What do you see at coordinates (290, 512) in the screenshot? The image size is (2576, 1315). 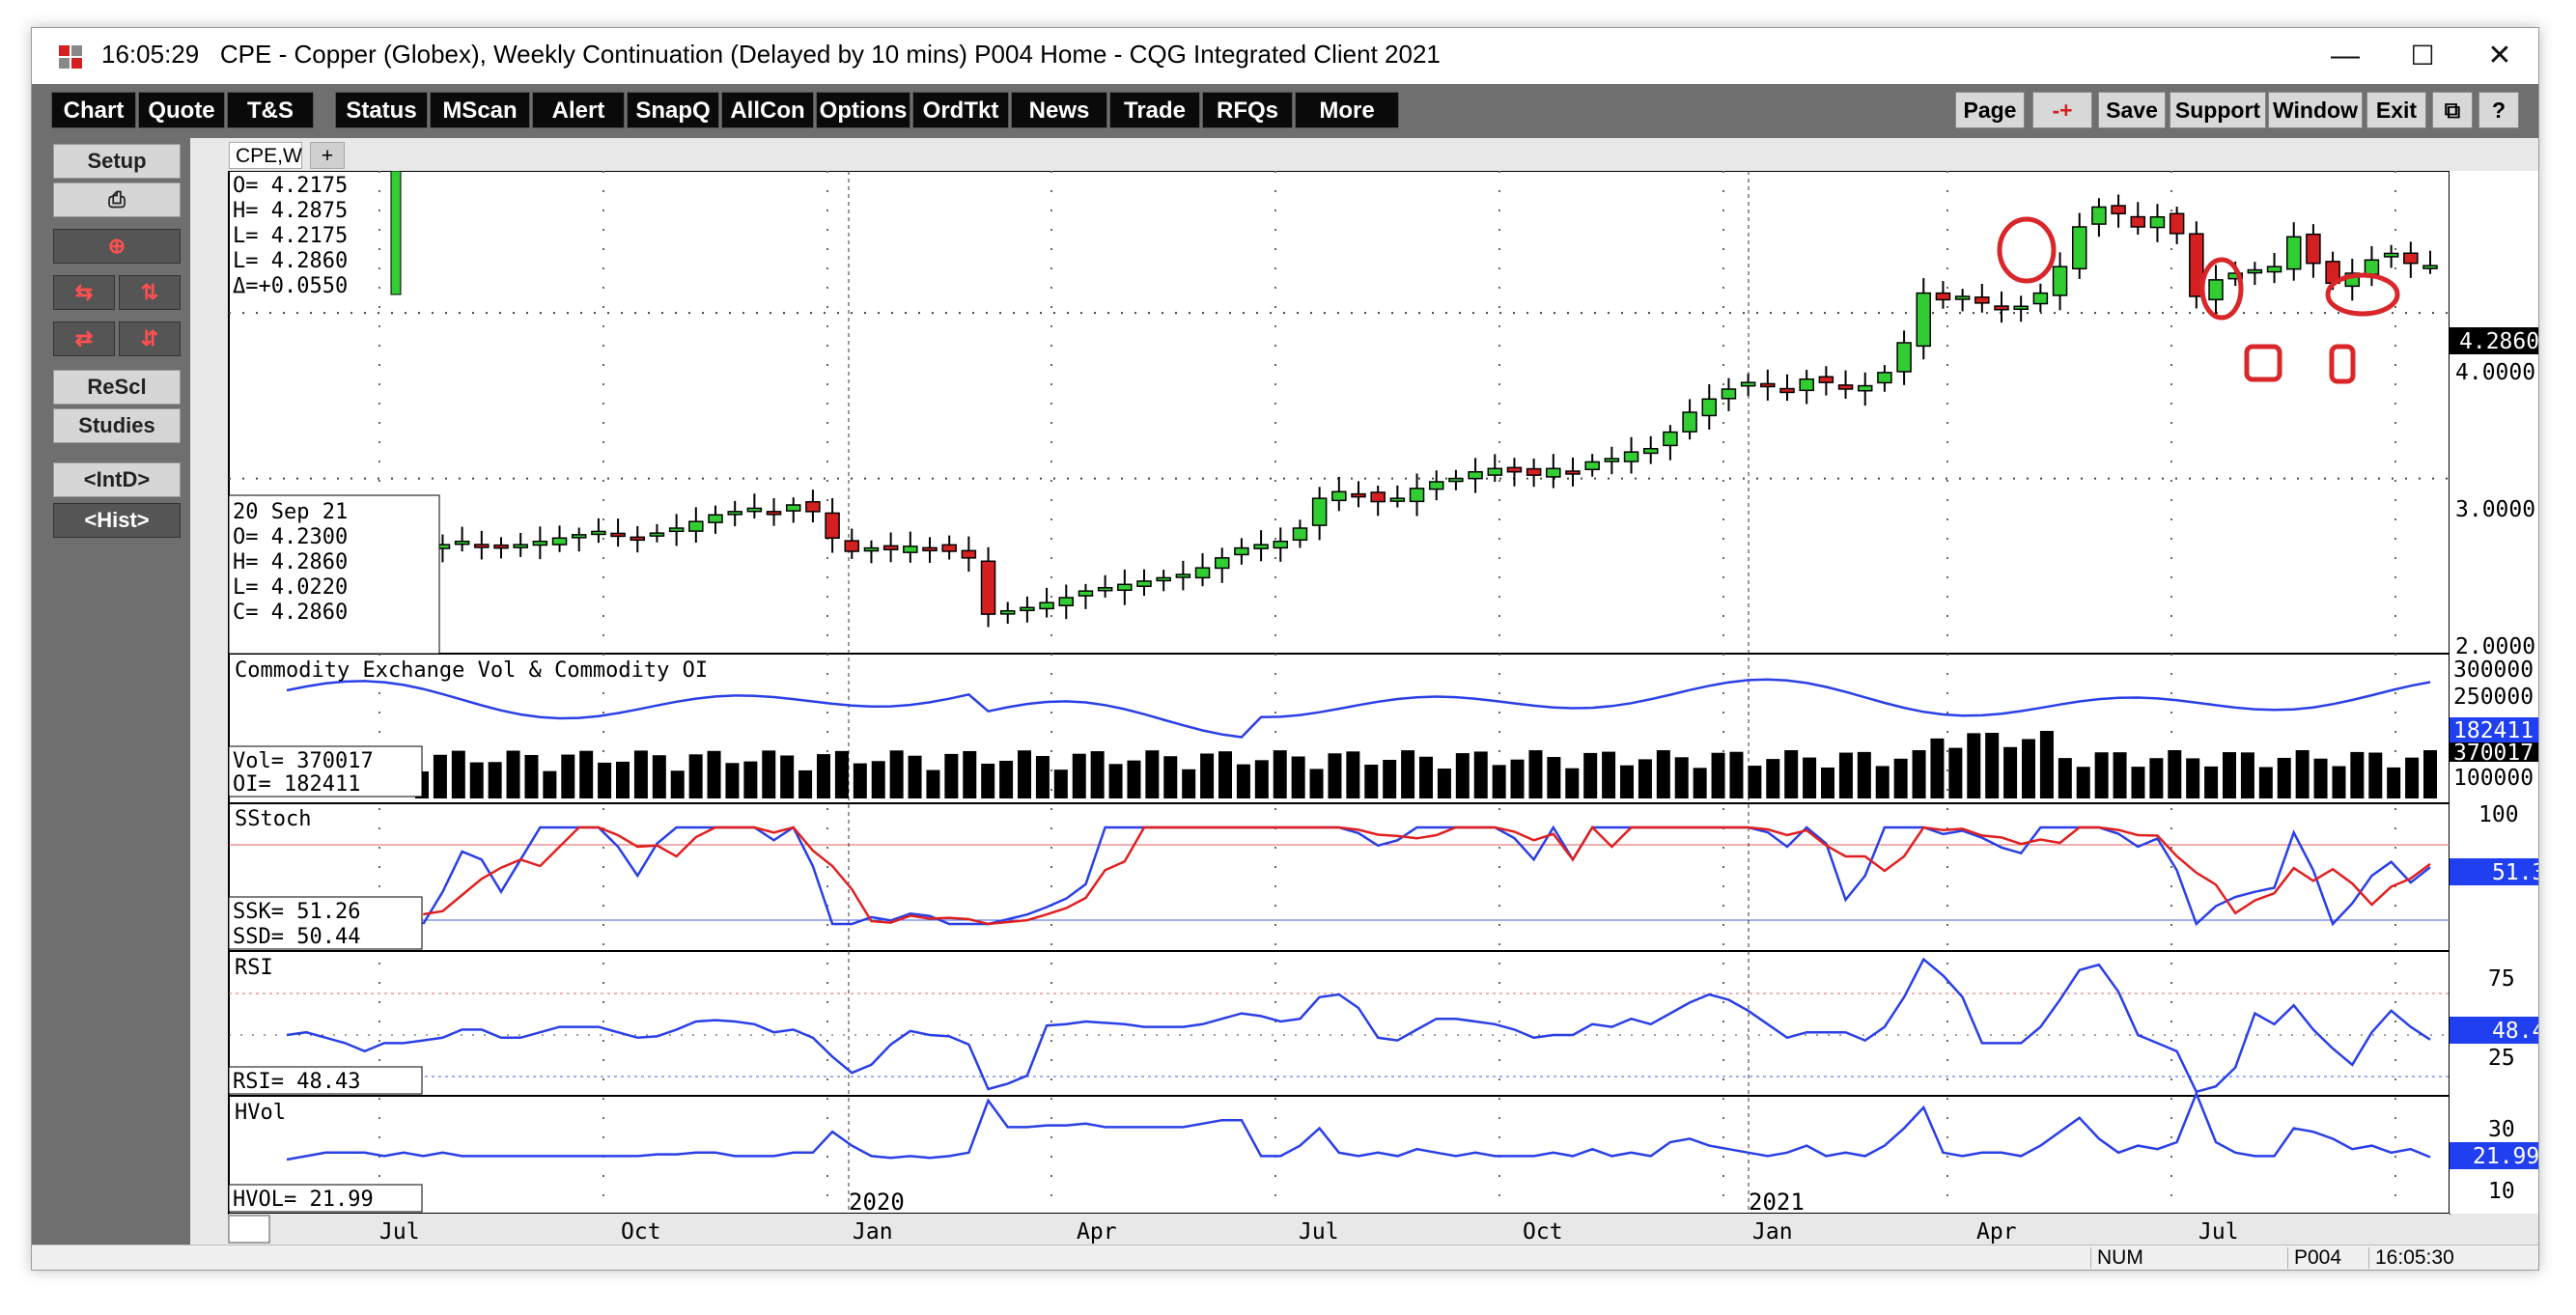 I see `bar-date: 20 Sep 21` at bounding box center [290, 512].